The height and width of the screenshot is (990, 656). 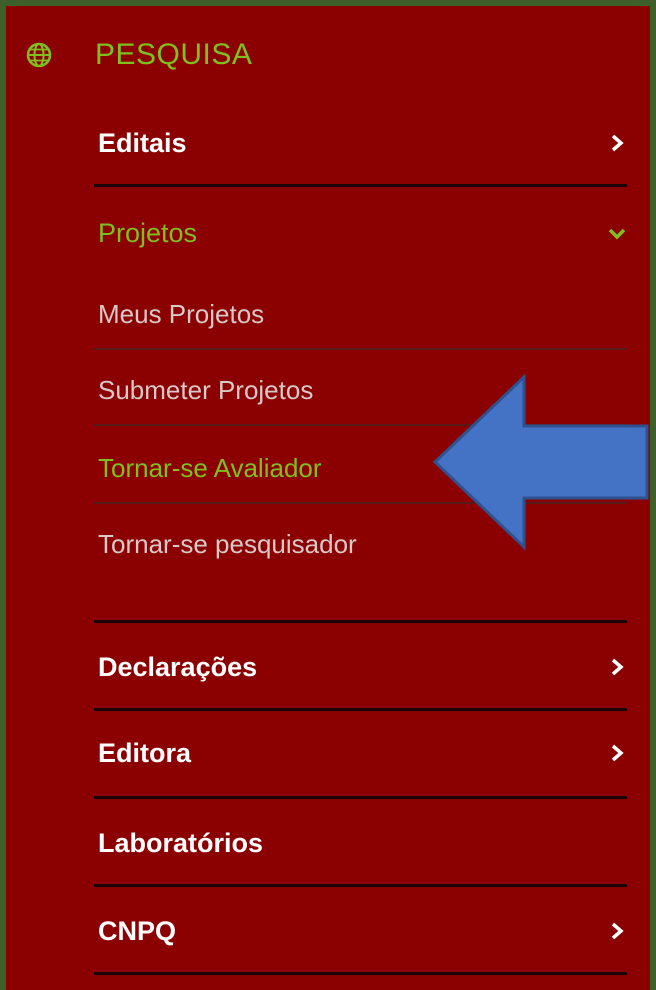 I want to click on menu-item-label: CNPQ, so click(x=137, y=930).